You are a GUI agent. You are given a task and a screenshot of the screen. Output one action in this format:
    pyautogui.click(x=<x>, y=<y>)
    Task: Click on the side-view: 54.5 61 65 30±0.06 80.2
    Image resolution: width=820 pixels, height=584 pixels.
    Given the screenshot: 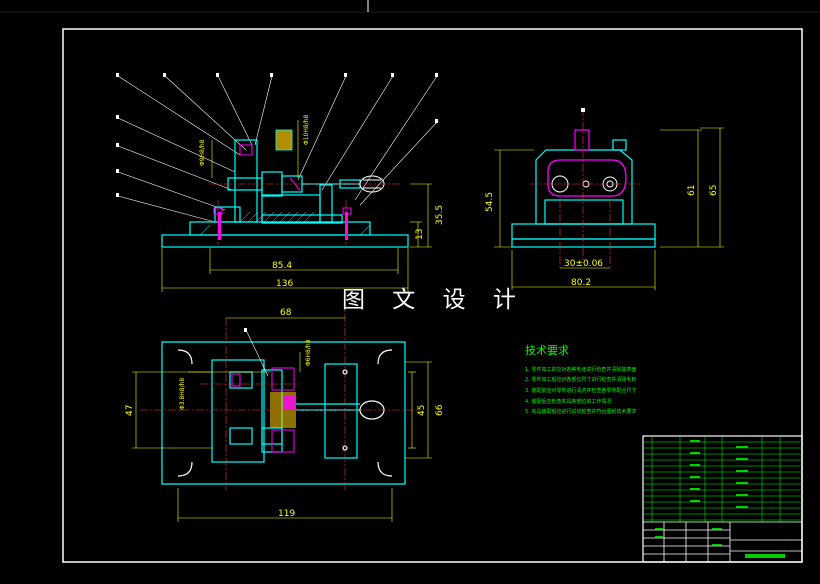 What is the action you would take?
    pyautogui.click(x=604, y=199)
    